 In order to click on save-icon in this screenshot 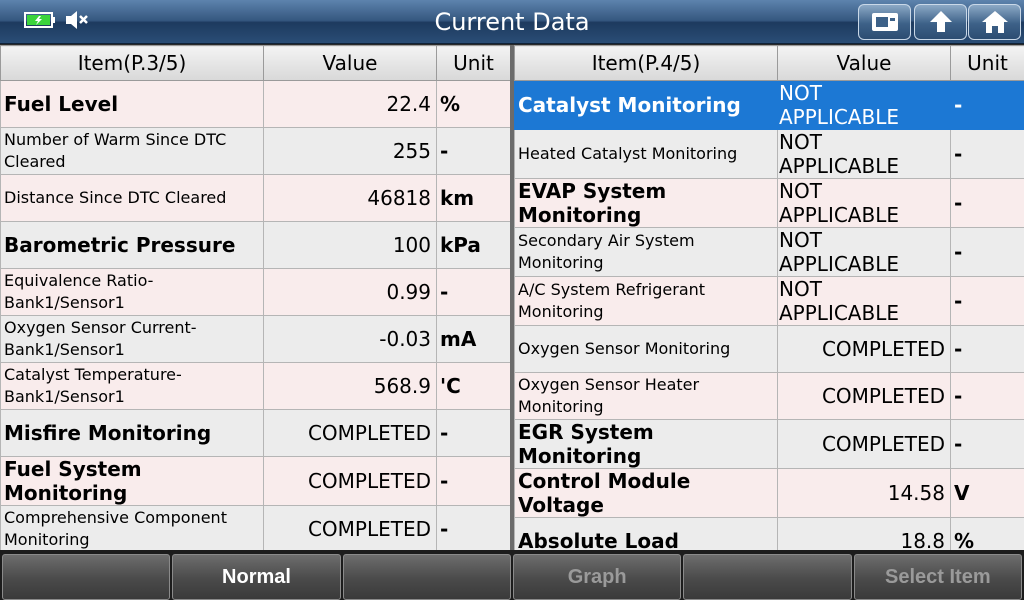, I will do `click(884, 22)`.